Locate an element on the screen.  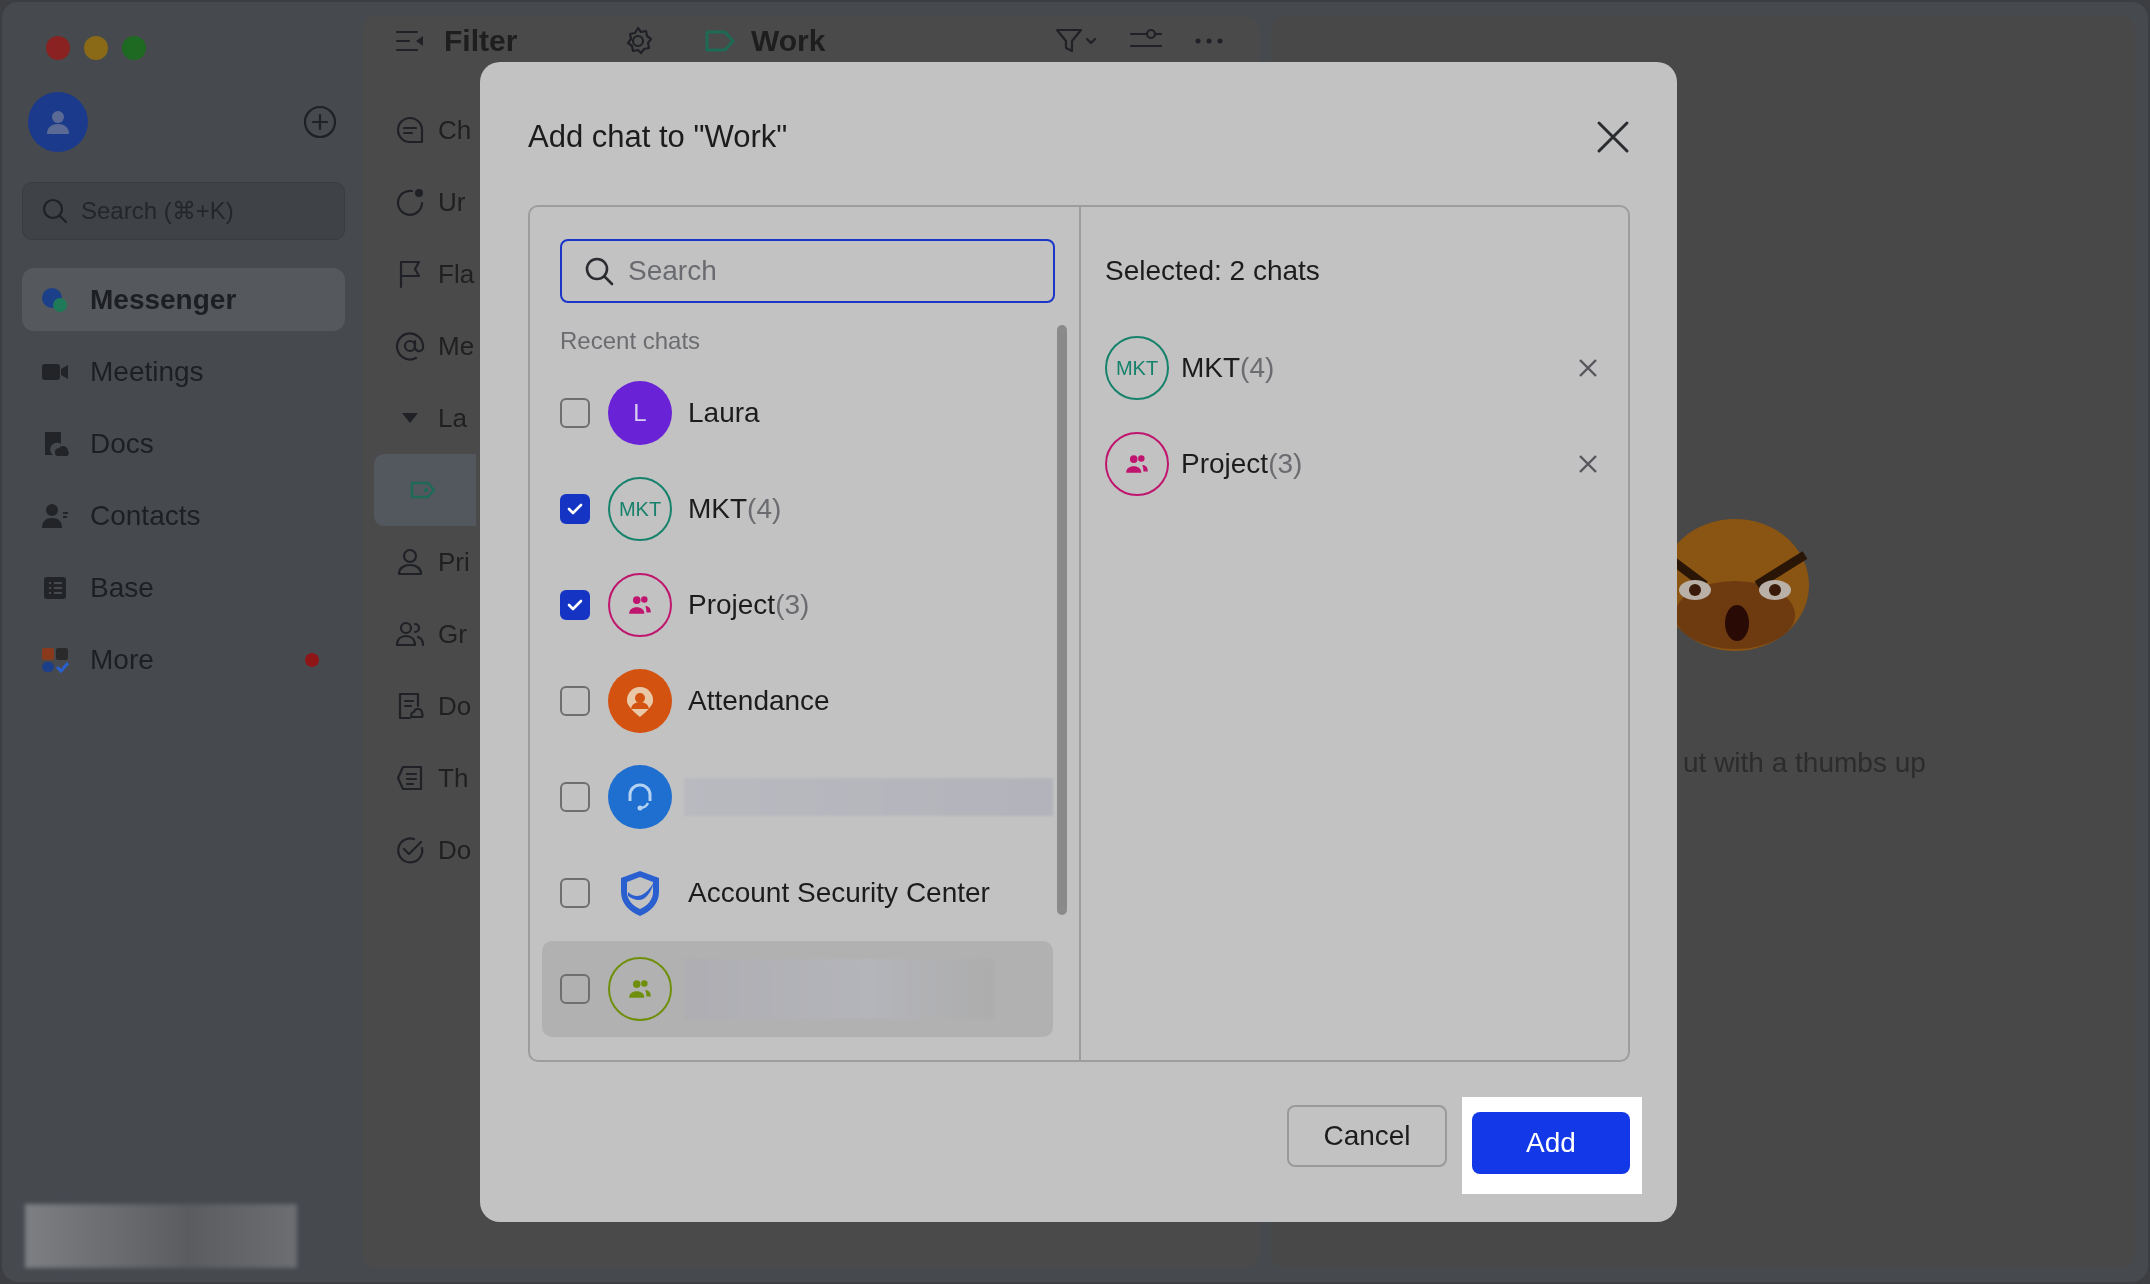
close-icon is located at coordinates (1613, 137).